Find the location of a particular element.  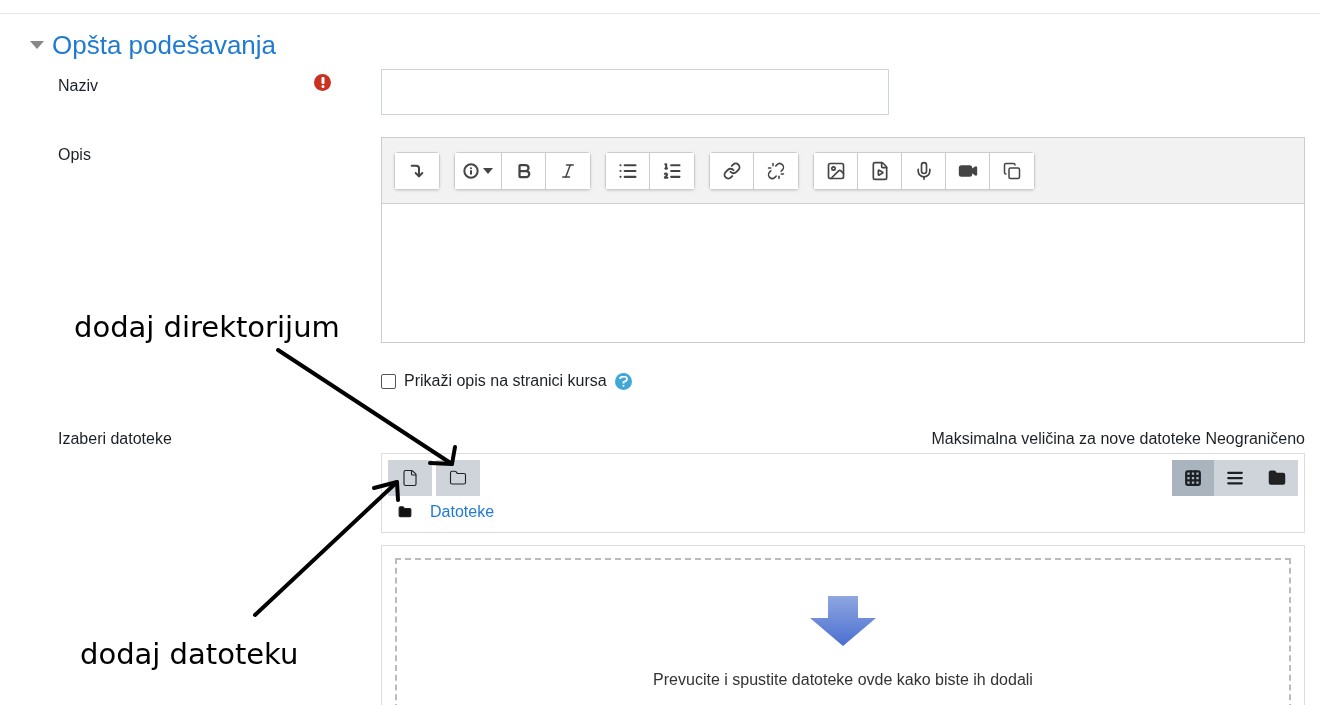

numbered-list-button is located at coordinates (672, 170).